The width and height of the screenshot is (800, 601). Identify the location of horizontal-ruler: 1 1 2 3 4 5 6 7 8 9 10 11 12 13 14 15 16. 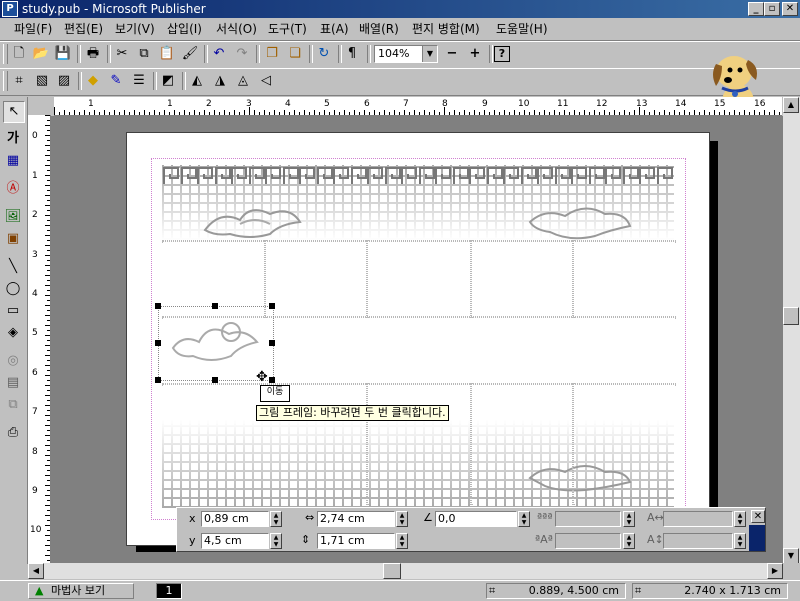
(418, 106).